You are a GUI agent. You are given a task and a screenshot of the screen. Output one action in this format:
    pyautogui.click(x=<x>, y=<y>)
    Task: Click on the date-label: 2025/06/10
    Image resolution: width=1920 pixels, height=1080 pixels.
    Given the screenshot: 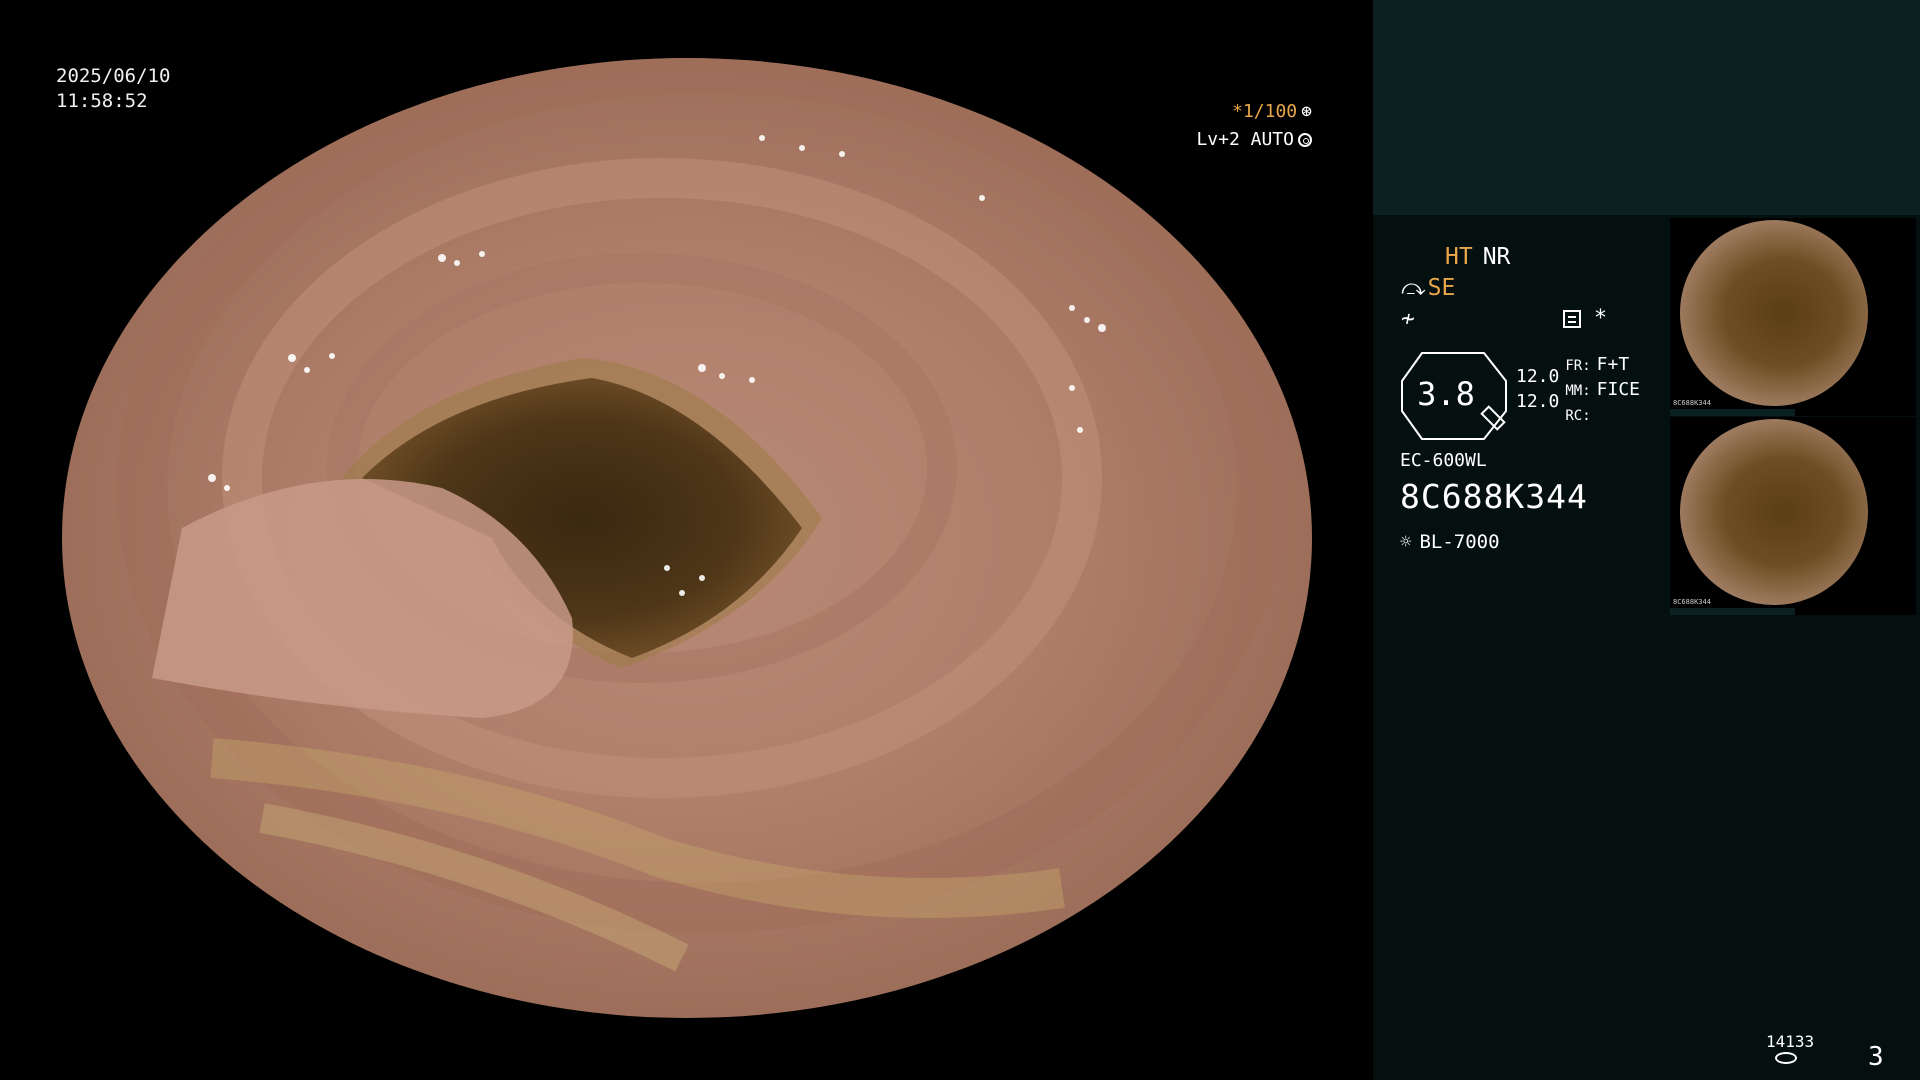 What is the action you would take?
    pyautogui.click(x=113, y=76)
    